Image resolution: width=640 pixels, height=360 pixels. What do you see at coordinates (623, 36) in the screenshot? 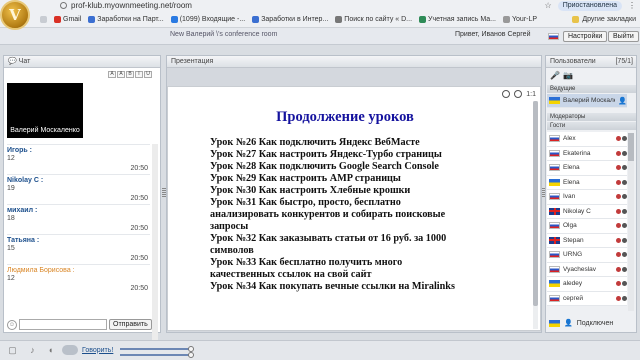
I see `logout-button: Выйти` at bounding box center [623, 36].